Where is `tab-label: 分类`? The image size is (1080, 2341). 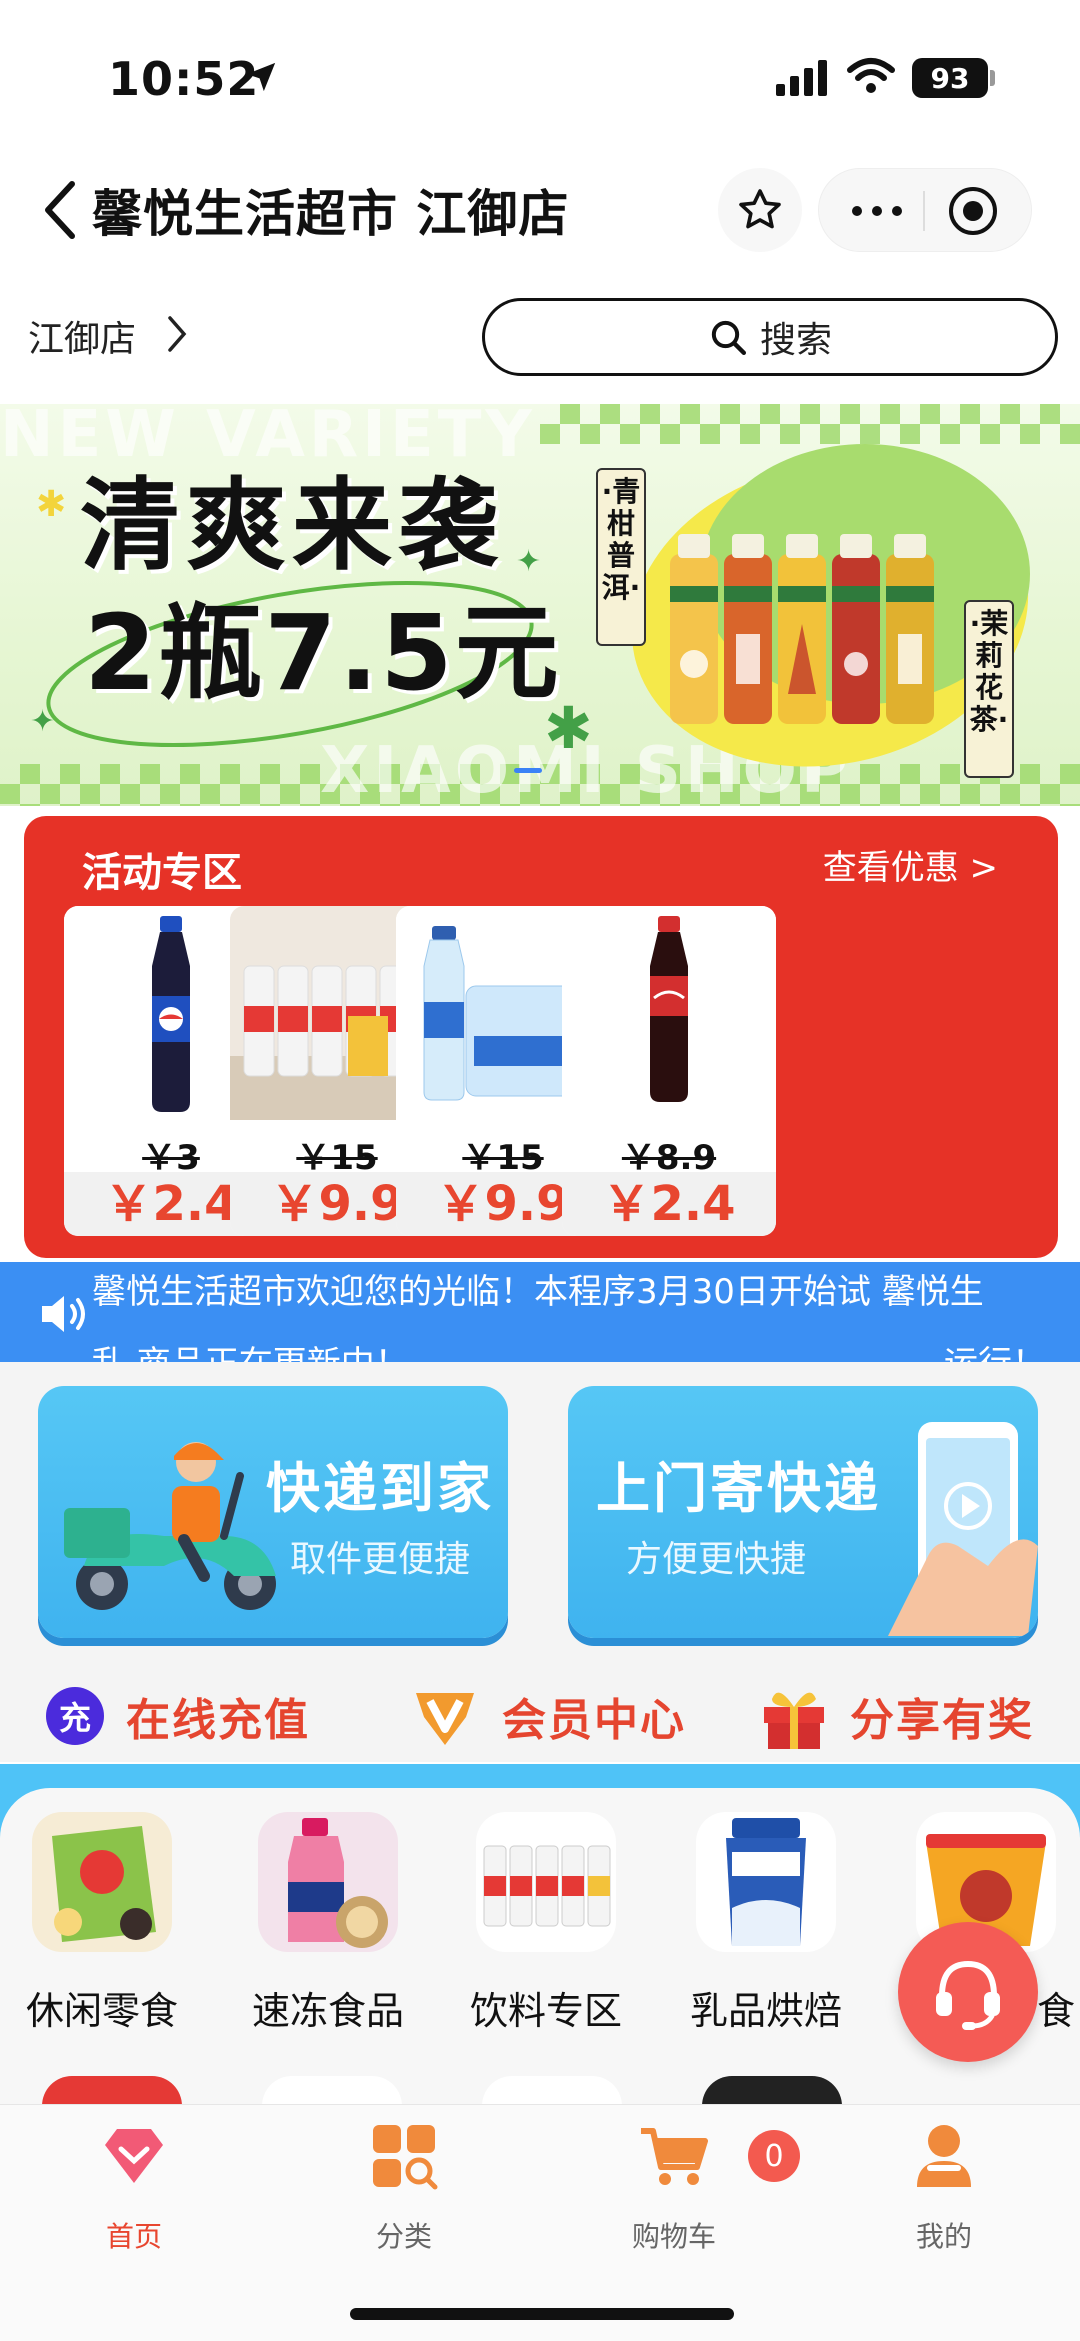
tab-label: 分类 is located at coordinates (403, 2236).